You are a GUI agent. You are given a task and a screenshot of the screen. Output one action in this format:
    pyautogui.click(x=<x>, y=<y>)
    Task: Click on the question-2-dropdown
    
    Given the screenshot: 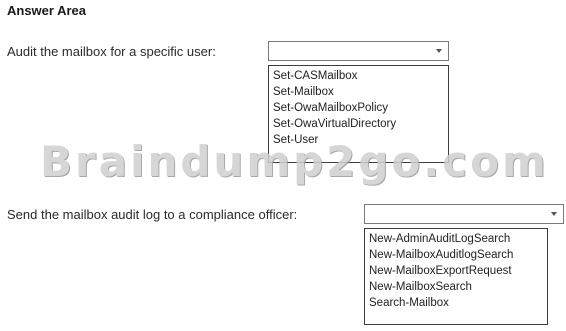 What is the action you would take?
    pyautogui.click(x=464, y=214)
    